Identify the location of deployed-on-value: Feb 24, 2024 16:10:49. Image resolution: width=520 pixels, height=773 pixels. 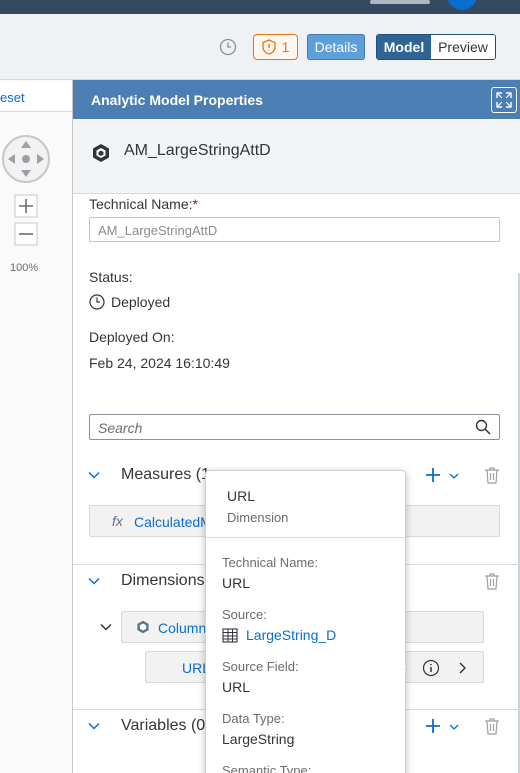
(159, 363).